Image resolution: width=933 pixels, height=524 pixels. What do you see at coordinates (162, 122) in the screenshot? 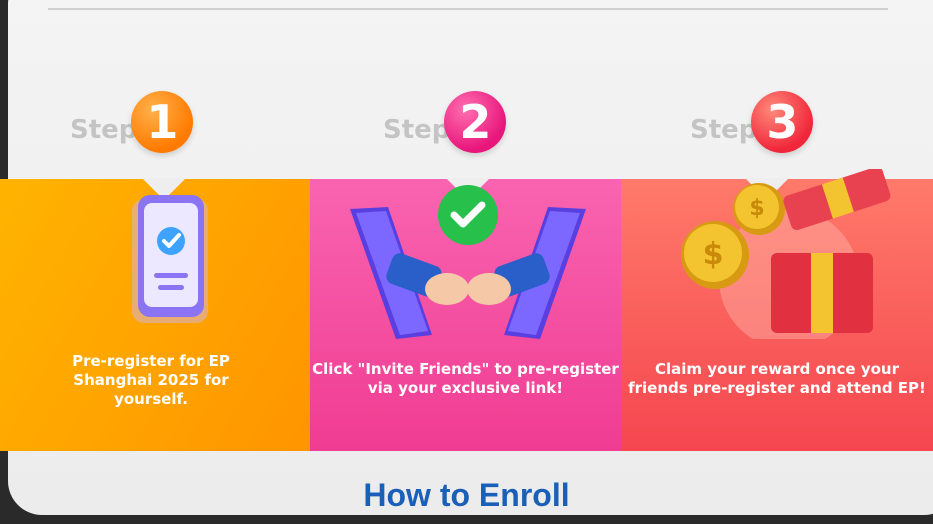
I see `step-1-number-badge: 1` at bounding box center [162, 122].